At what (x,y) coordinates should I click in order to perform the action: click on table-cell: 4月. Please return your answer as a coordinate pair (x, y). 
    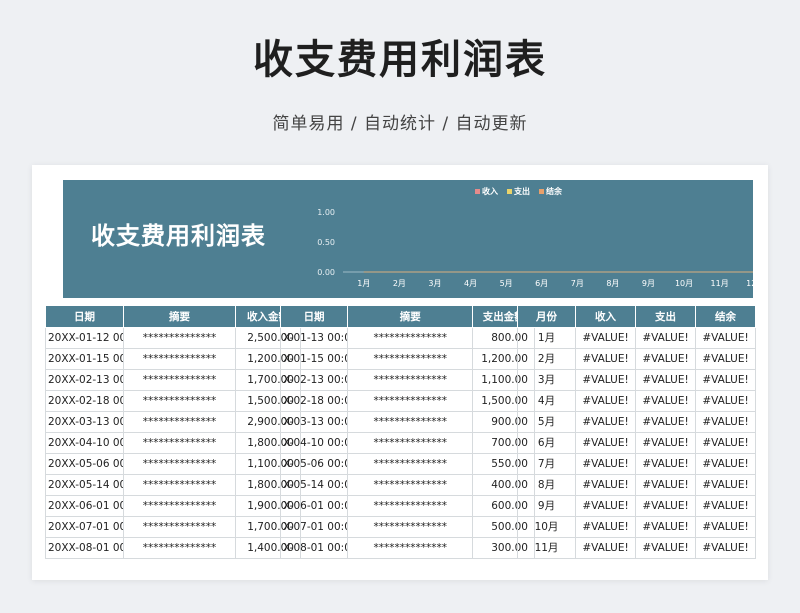
    Looking at the image, I should click on (546, 401).